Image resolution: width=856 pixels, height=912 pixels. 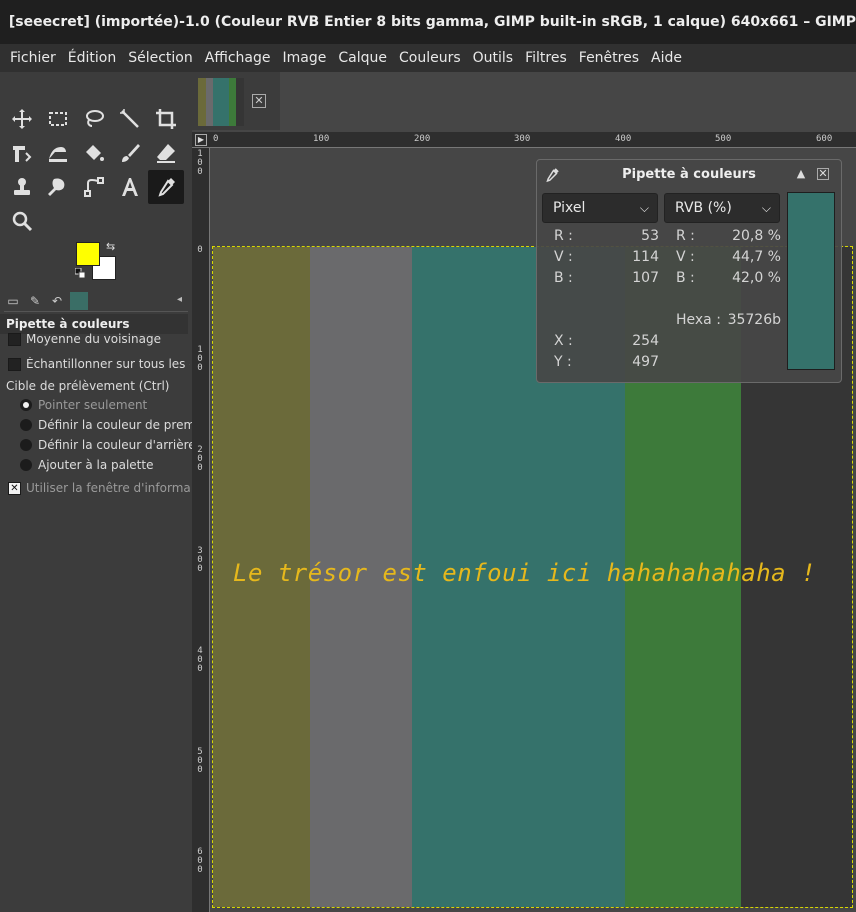 I want to click on vruler-label-600: 600, so click(x=200, y=861).